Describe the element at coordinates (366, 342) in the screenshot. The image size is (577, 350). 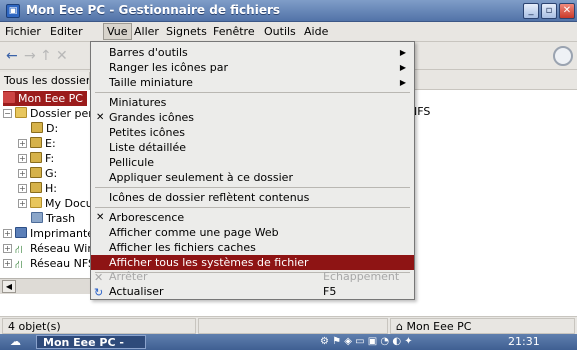
I see `system-tray-icons: ⚙ ⚑ ◈ ▭ ▣ ◔ ◐ ✦` at that location.